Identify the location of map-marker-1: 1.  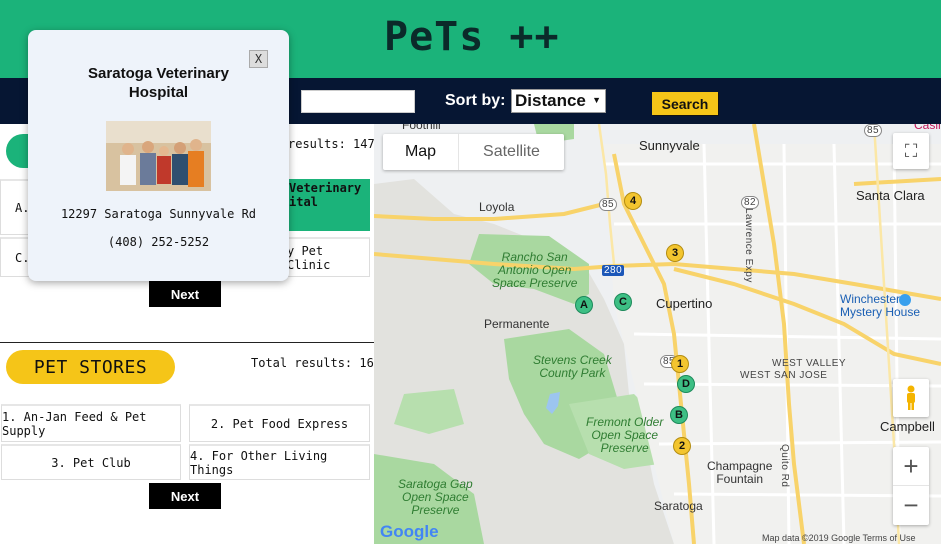
(680, 364).